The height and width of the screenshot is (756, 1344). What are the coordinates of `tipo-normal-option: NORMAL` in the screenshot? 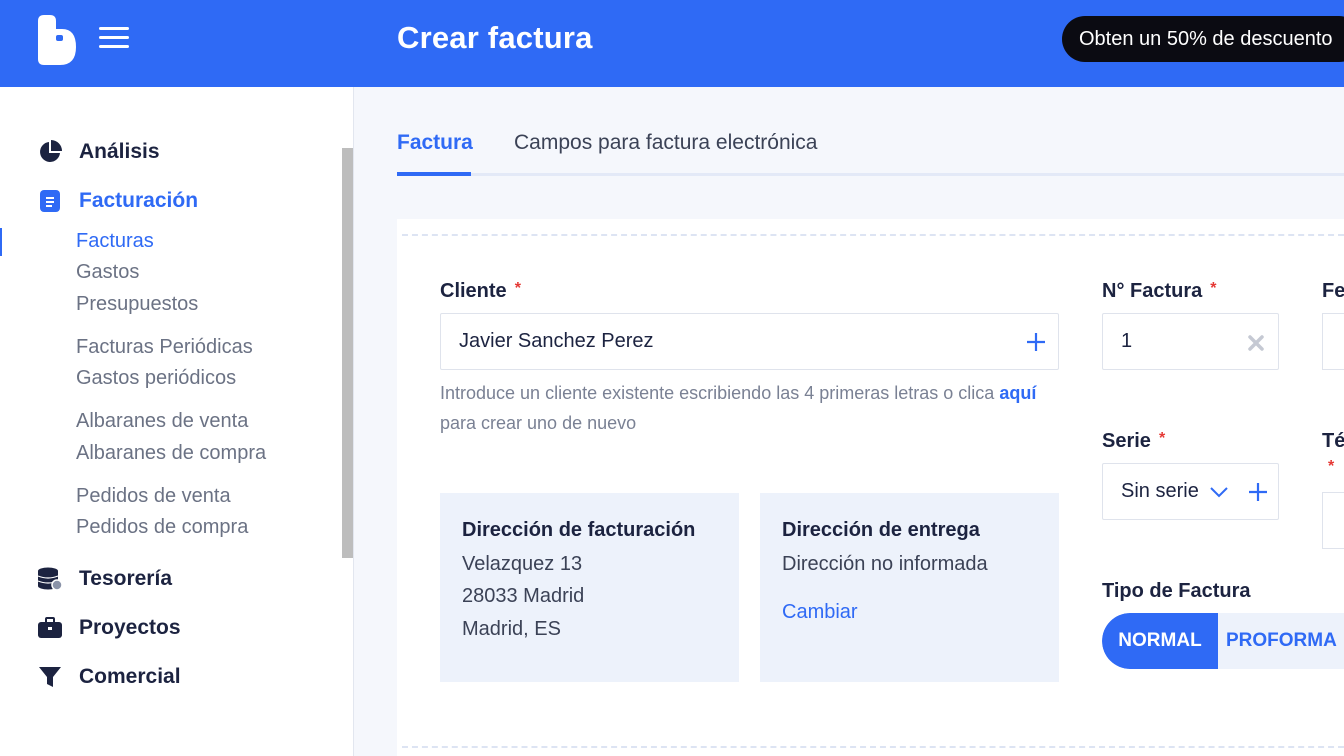 It's located at (1160, 641).